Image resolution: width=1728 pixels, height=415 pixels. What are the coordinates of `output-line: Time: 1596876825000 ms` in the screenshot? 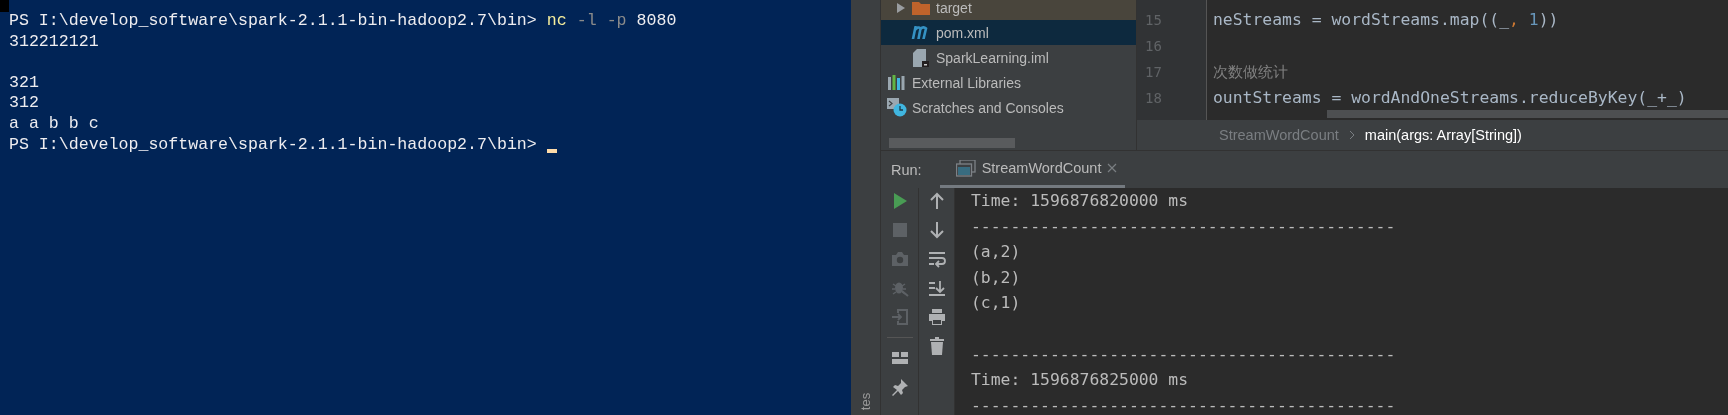 It's located at (1080, 380).